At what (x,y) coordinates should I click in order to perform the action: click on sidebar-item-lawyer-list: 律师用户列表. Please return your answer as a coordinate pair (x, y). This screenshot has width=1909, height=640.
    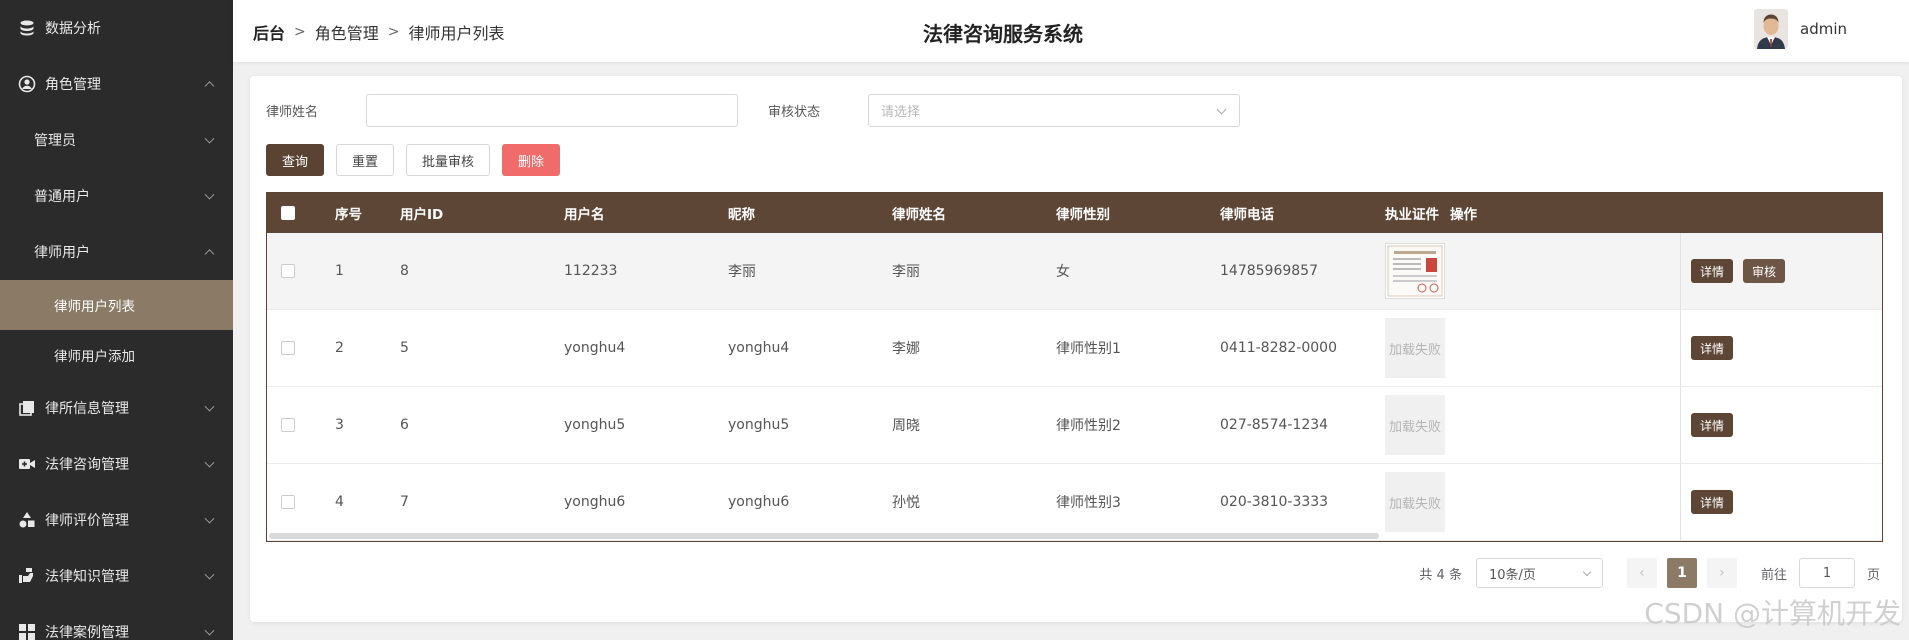
    Looking at the image, I should click on (116, 305).